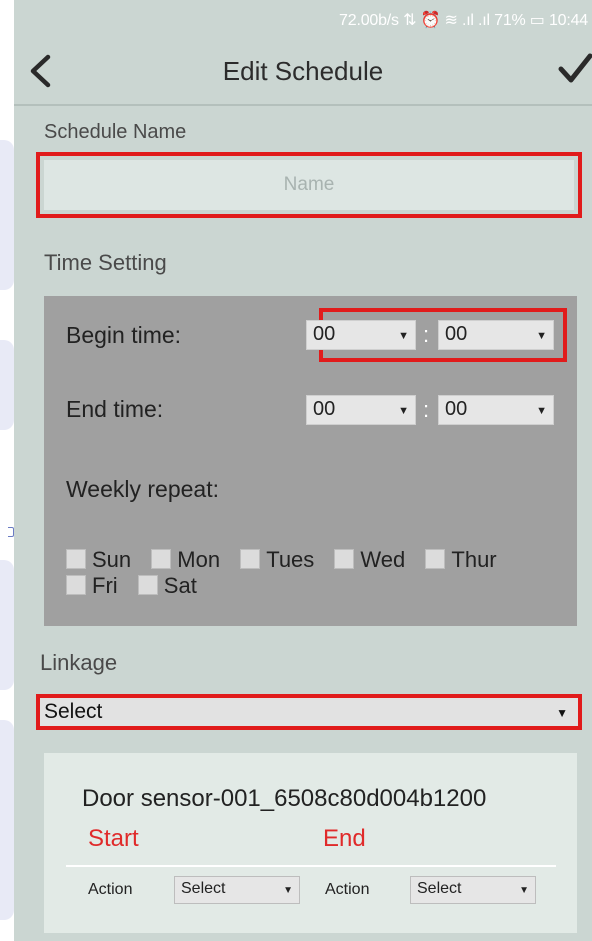  What do you see at coordinates (316, 573) in the screenshot?
I see `weekday-checkboxes: Sun Mon Tues Wed Thur Fri Sat` at bounding box center [316, 573].